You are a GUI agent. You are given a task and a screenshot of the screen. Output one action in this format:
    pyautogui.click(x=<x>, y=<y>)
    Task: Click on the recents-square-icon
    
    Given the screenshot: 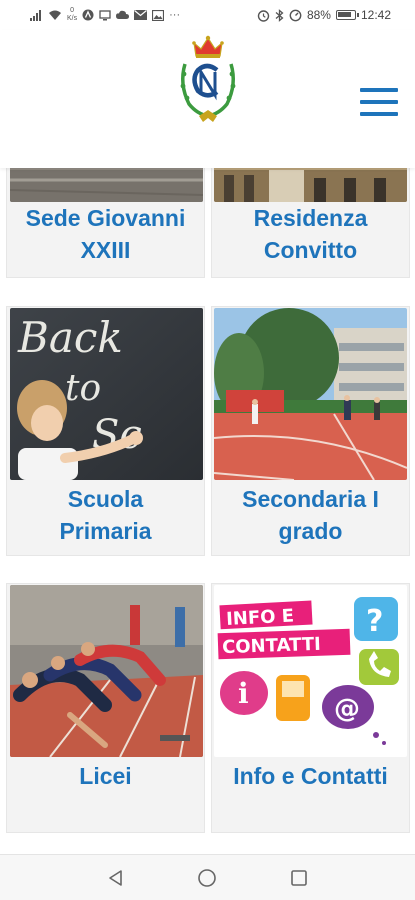 What is the action you would take?
    pyautogui.click(x=299, y=878)
    